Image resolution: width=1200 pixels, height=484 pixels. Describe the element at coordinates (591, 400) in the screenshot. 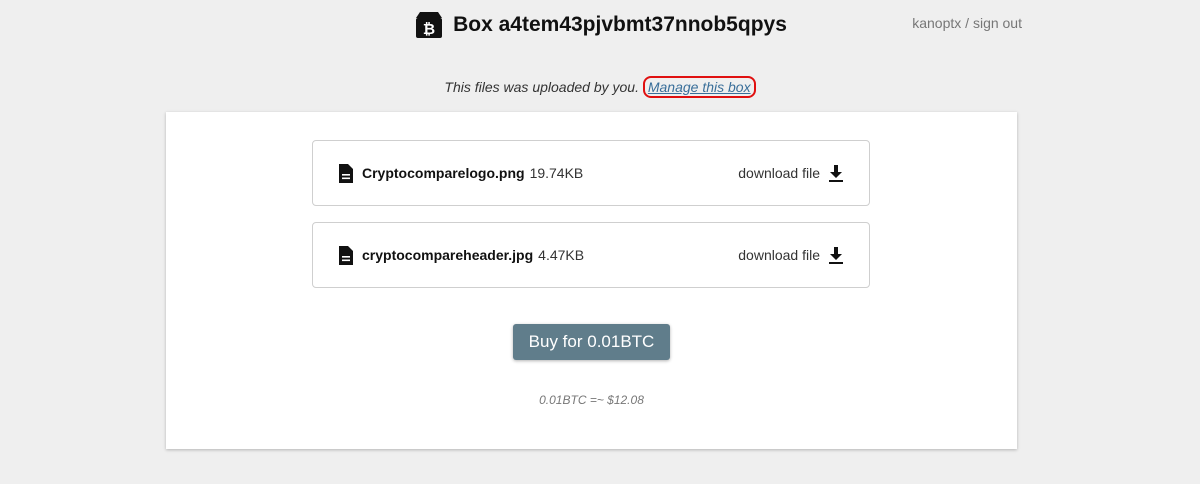

I see `price-conversion: 0.01BTC =~ $12.08` at that location.